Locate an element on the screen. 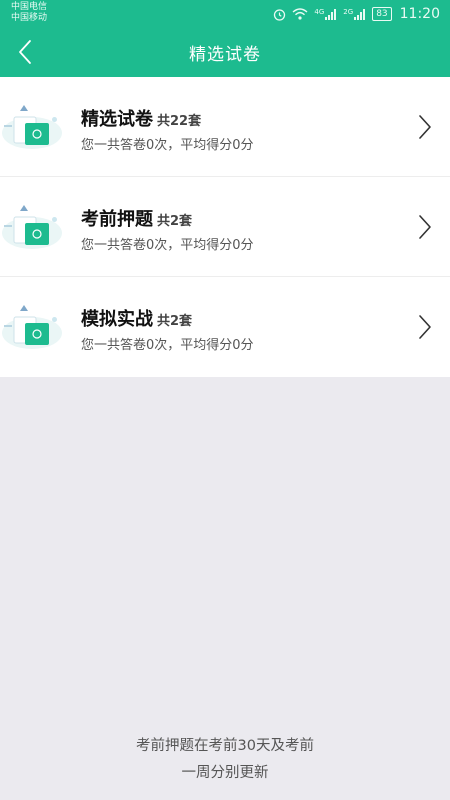 The image size is (450, 800). item-title-text: 模拟实战 is located at coordinates (117, 319).